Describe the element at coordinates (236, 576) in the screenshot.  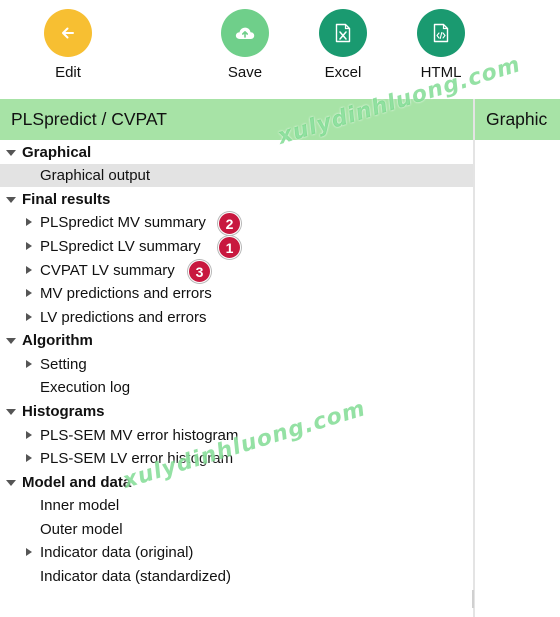
I see `tree-item-indicator-data-standardized: Indicator data (standardized)` at that location.